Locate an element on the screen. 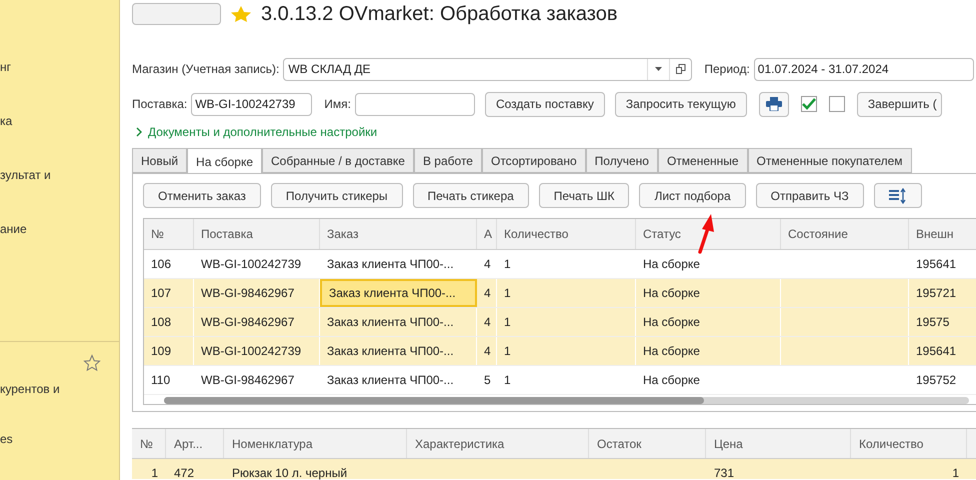 This screenshot has height=480, width=976. toolbar-button: Печать стикера is located at coordinates (470, 195).